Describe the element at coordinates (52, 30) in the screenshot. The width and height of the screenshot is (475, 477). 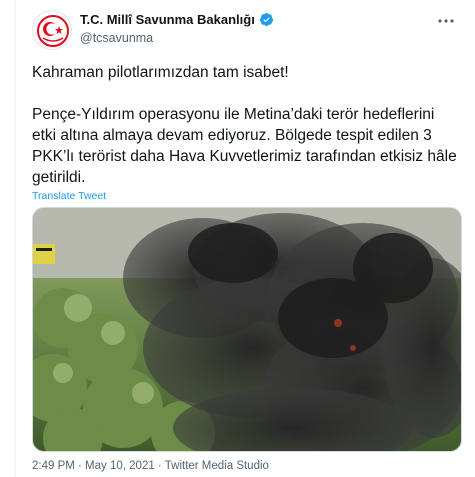
I see `ministry-emblem-icon` at that location.